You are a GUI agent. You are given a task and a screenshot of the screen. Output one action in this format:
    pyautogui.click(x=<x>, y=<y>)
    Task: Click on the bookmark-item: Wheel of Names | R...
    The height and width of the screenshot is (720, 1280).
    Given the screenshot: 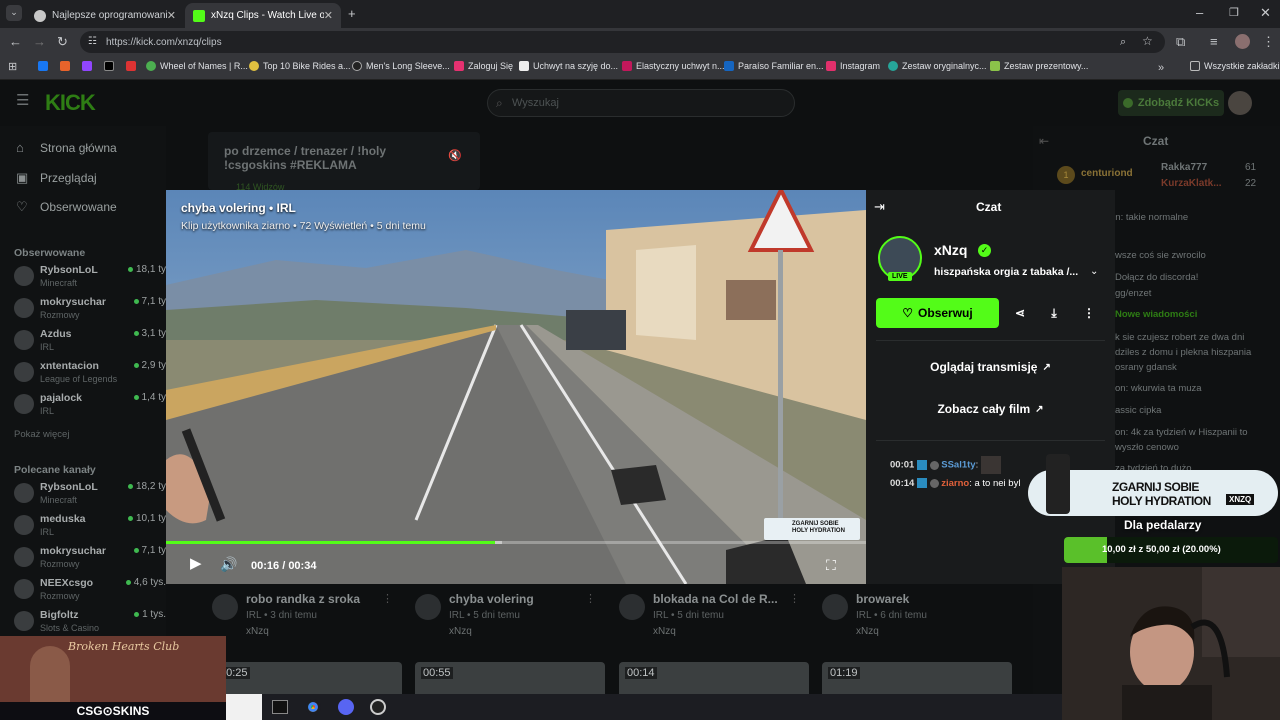 What is the action you would take?
    pyautogui.click(x=197, y=66)
    